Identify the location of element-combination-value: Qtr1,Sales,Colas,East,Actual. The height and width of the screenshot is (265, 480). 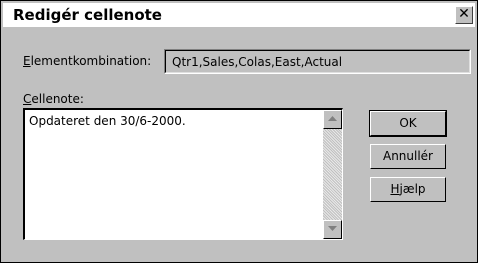
(317, 61).